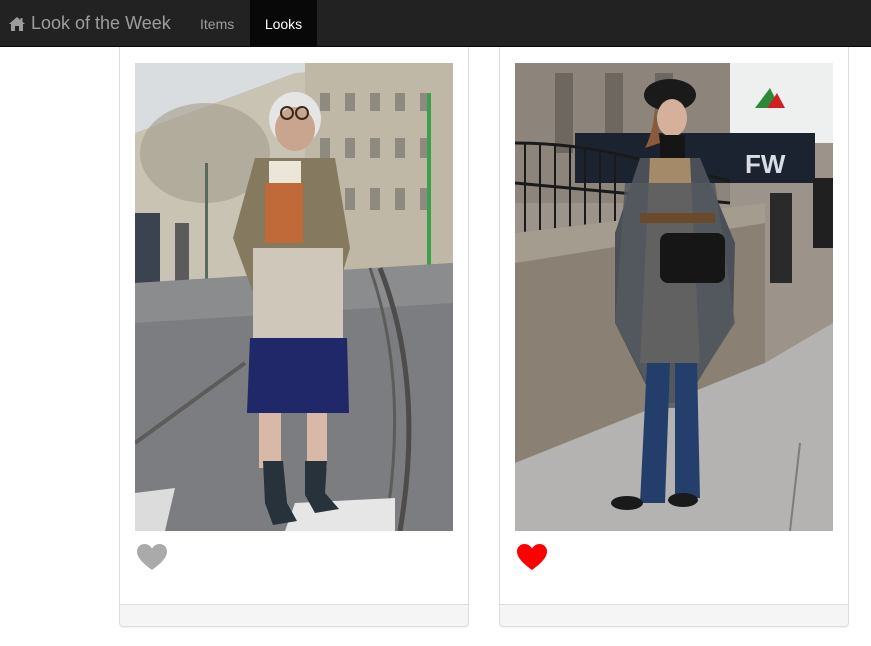 Image resolution: width=871 pixels, height=646 pixels. What do you see at coordinates (17, 24) in the screenshot?
I see `home-icon` at bounding box center [17, 24].